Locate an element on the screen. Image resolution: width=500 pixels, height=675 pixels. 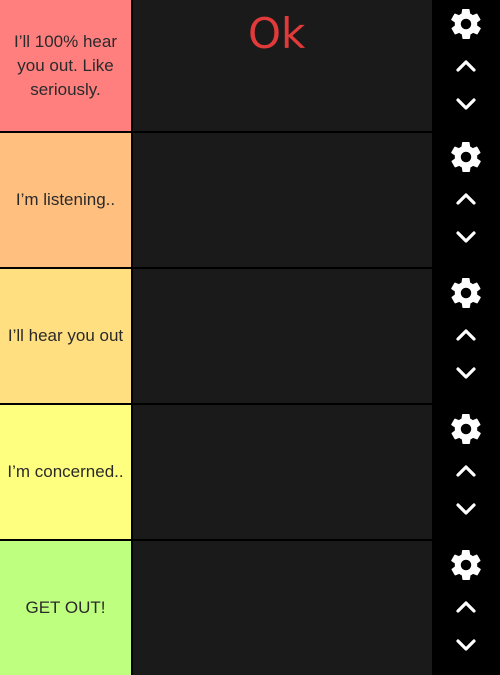
tier-label: GET OUT! is located at coordinates (65, 608).